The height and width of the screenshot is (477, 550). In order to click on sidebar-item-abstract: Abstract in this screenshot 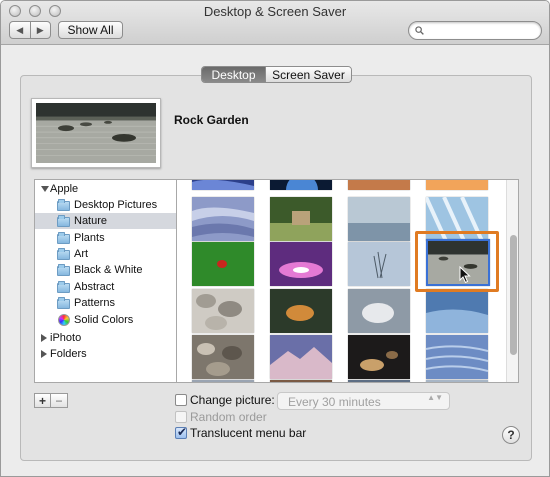, I will do `click(105, 287)`.